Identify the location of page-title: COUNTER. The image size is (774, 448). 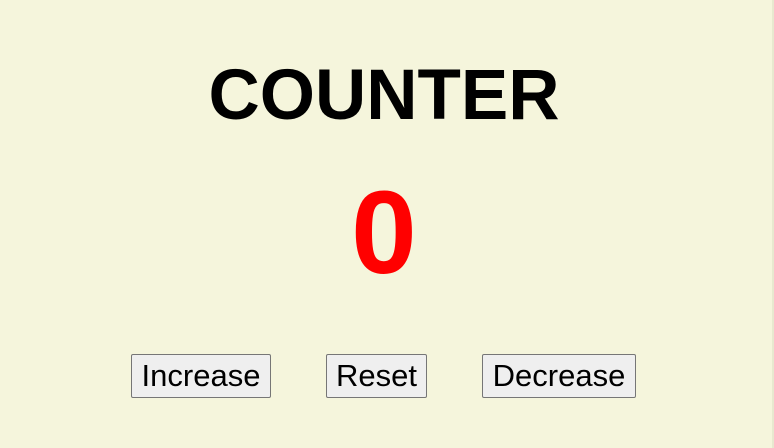
(384, 95).